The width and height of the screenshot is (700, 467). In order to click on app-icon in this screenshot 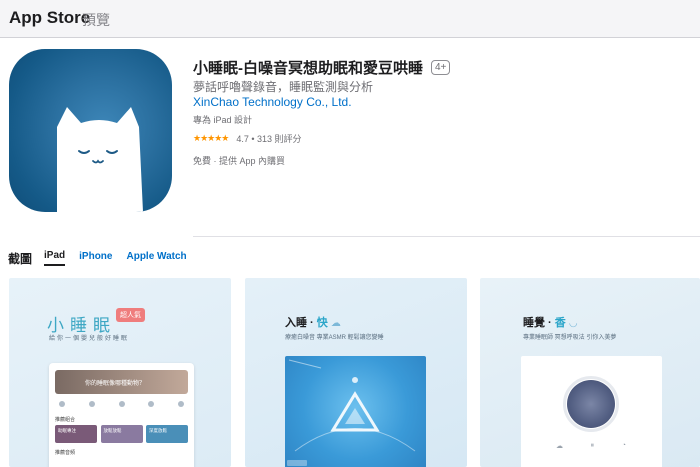, I will do `click(90, 130)`.